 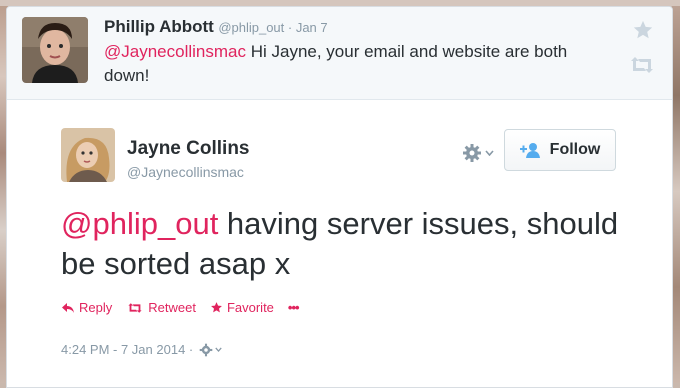 I want to click on tweet-timestamp: 4:24 PM - 7 Jan 2014 ·, so click(x=127, y=349).